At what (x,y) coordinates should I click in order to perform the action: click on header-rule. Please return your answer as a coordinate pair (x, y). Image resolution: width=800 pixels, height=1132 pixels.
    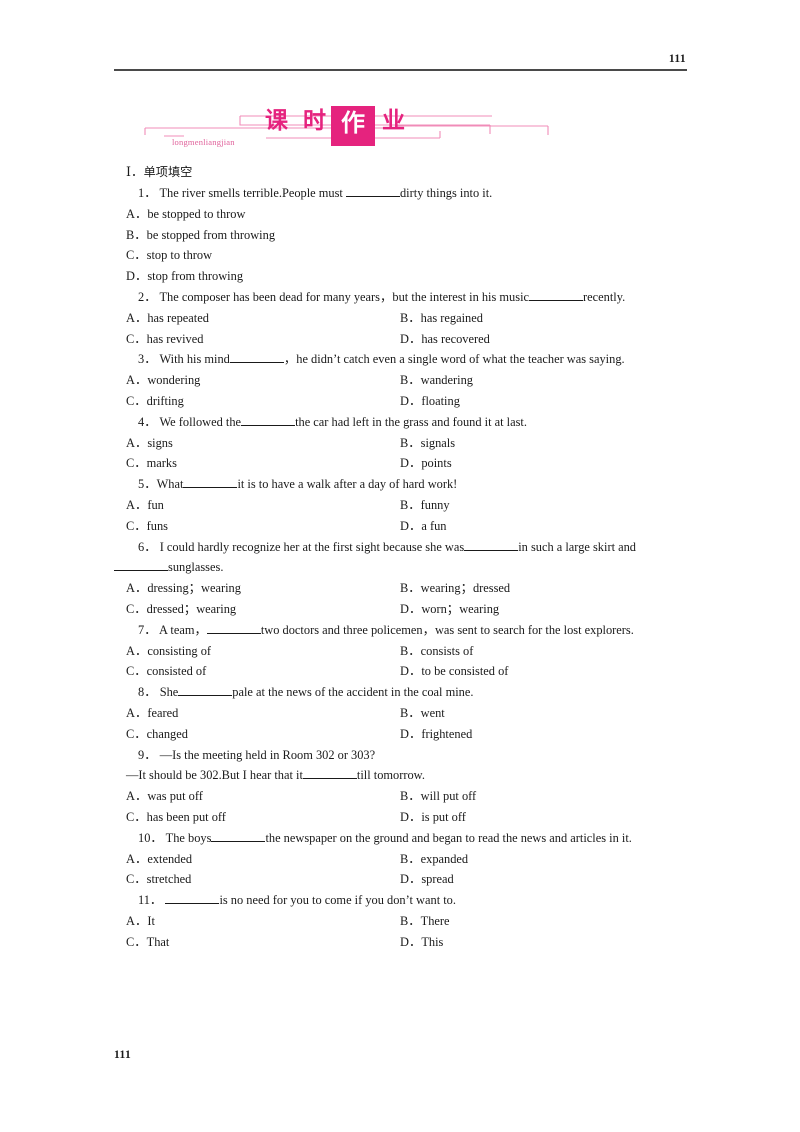
    Looking at the image, I should click on (400, 70).